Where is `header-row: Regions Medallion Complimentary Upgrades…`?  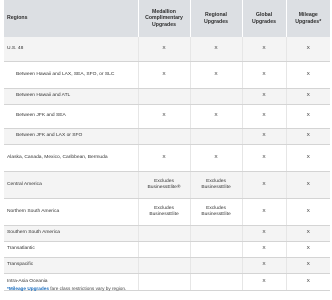
header-row: Regions Medallion Complimentary Upgrades… is located at coordinates (167, 18).